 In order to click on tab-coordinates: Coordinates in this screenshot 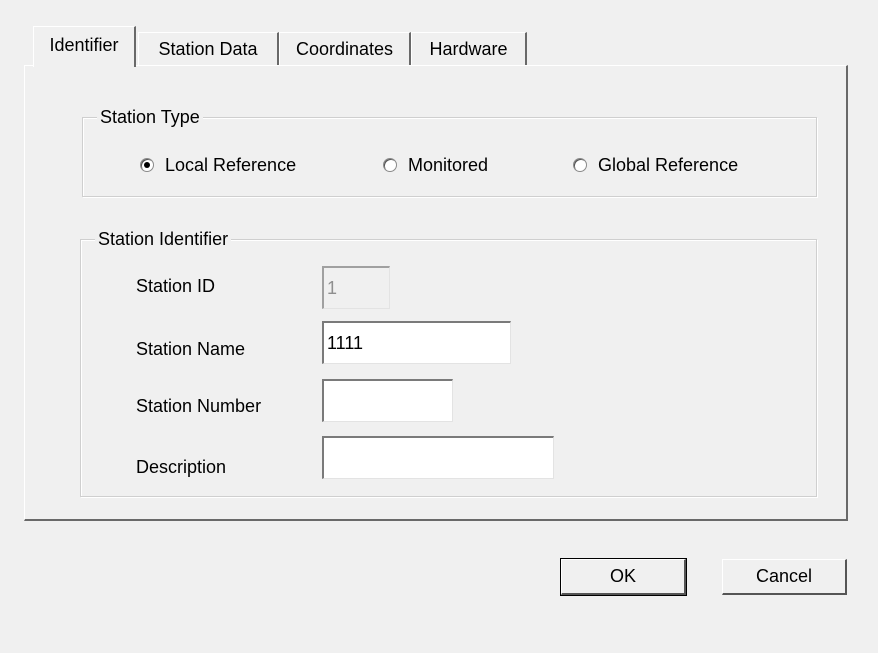, I will do `click(345, 48)`.